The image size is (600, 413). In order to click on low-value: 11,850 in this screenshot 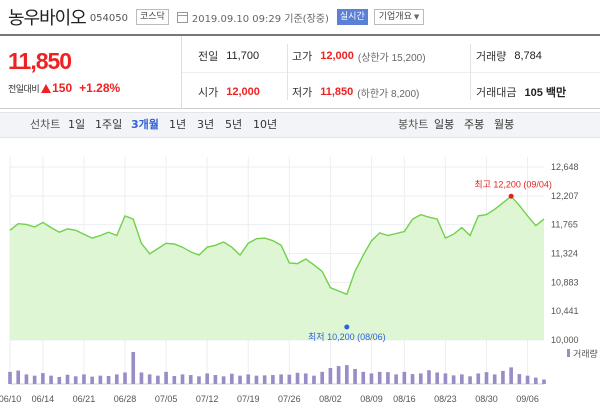, I will do `click(337, 92)`.